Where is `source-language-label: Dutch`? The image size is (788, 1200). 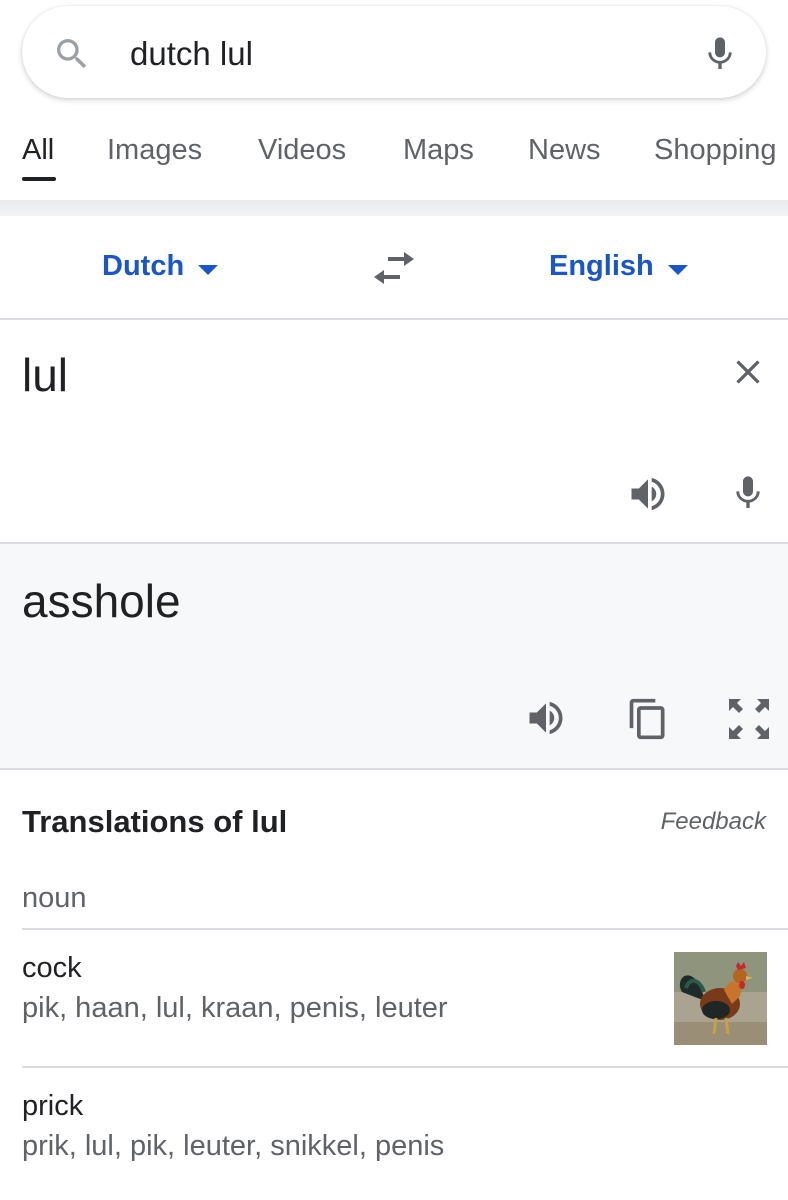
source-language-label: Dutch is located at coordinates (143, 266).